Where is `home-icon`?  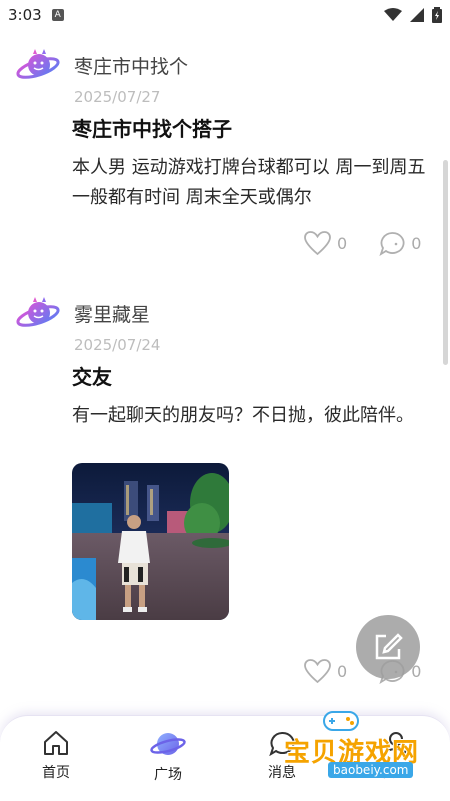 home-icon is located at coordinates (56, 743).